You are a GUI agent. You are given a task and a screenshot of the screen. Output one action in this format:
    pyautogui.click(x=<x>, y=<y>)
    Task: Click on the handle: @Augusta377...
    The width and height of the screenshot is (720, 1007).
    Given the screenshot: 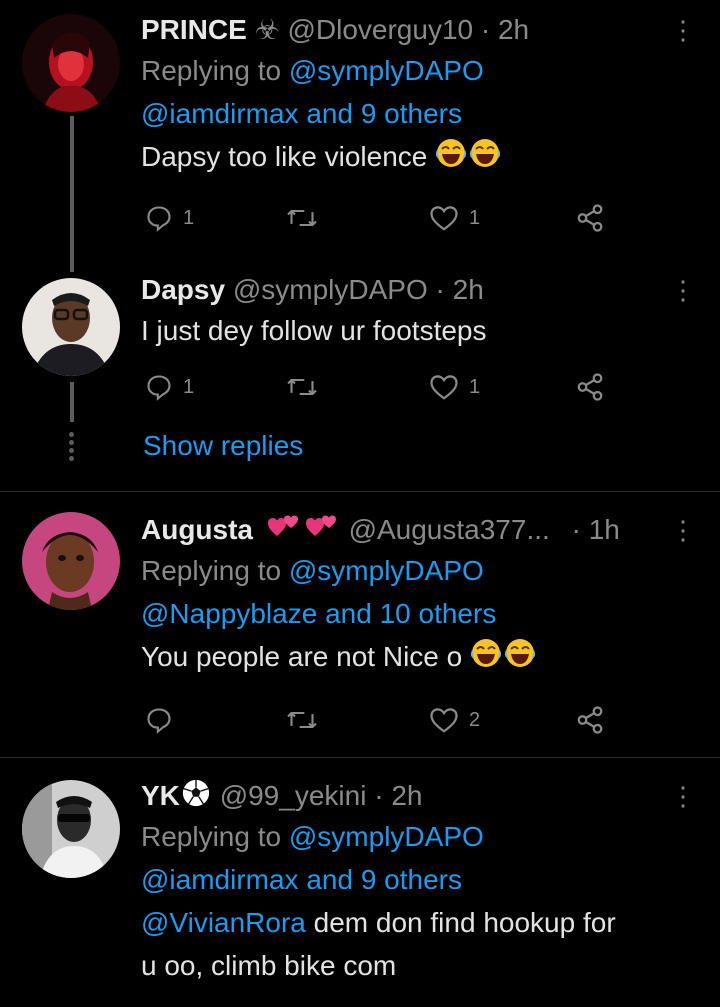 What is the action you would take?
    pyautogui.click(x=449, y=529)
    